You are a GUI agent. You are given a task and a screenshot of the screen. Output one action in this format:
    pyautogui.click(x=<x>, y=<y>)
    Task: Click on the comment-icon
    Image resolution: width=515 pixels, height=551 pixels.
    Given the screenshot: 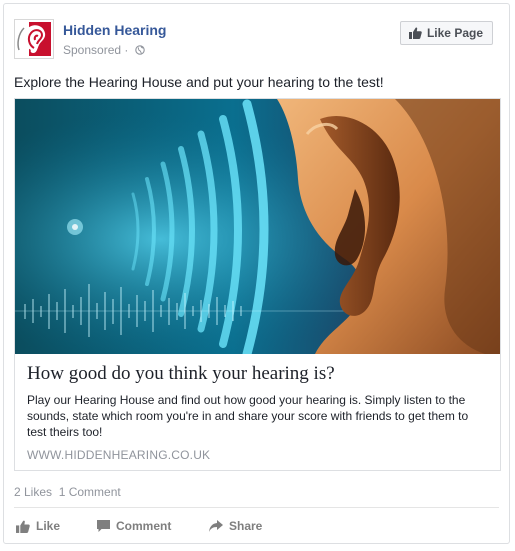 What is the action you would take?
    pyautogui.click(x=103, y=526)
    